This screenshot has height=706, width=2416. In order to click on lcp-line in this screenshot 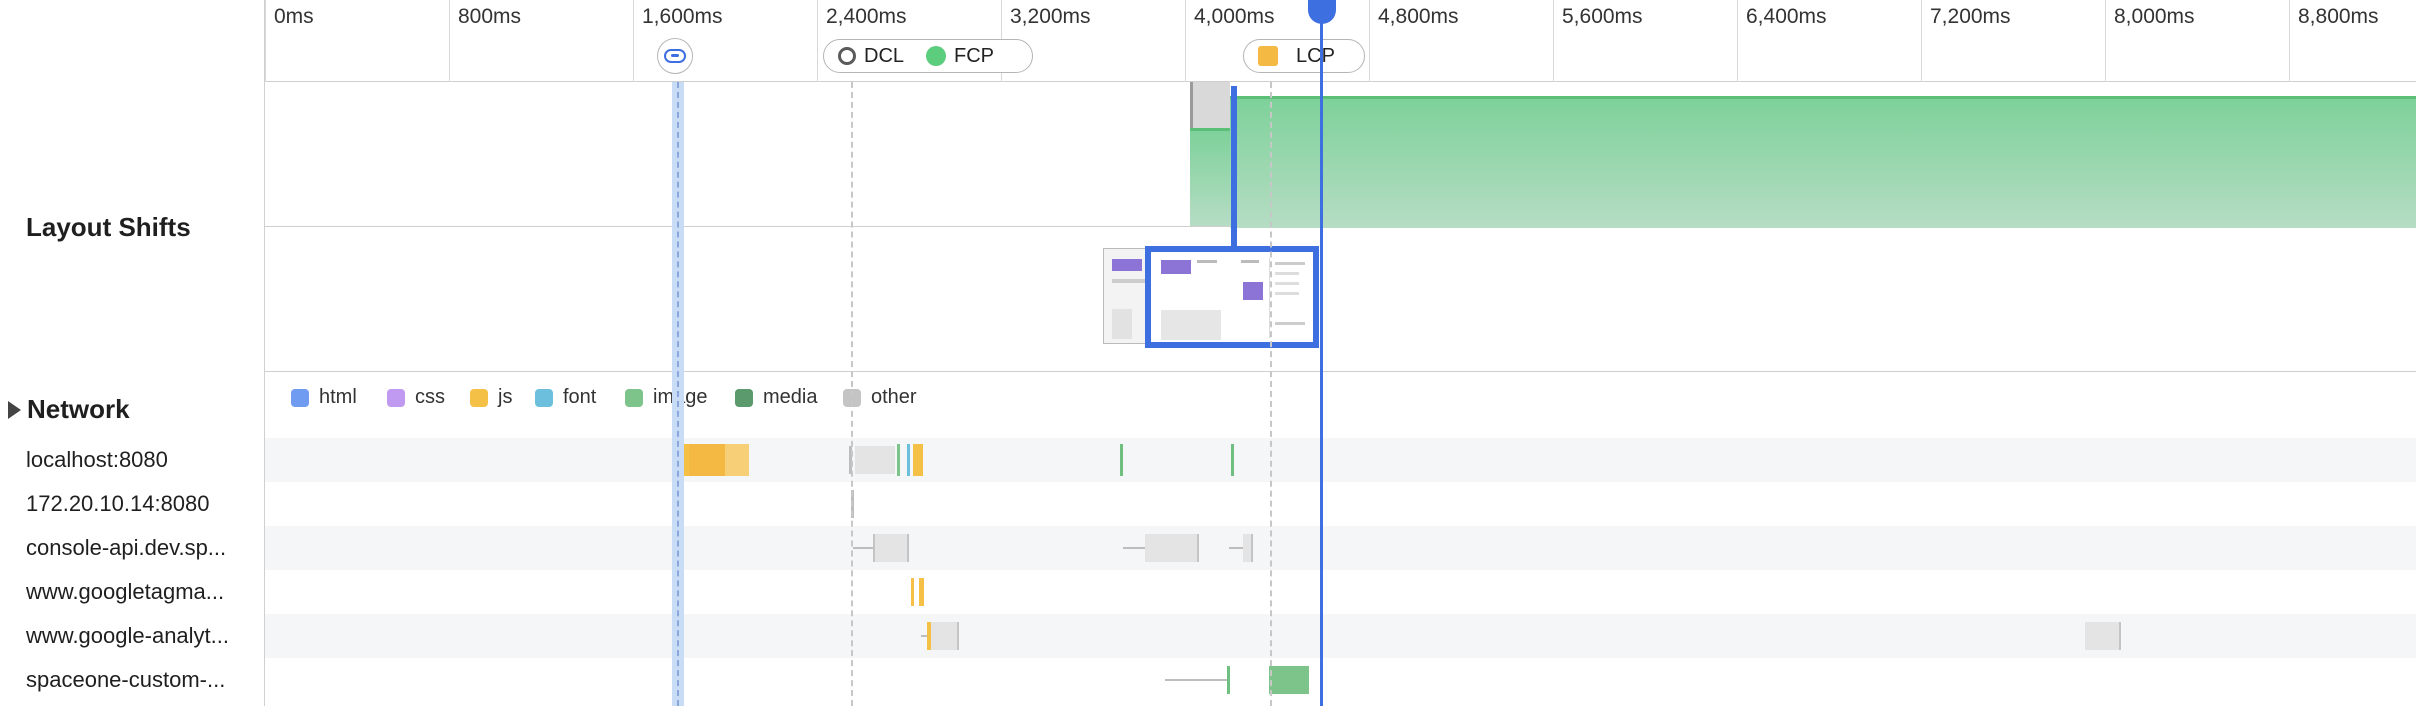, I will do `click(1271, 394)`.